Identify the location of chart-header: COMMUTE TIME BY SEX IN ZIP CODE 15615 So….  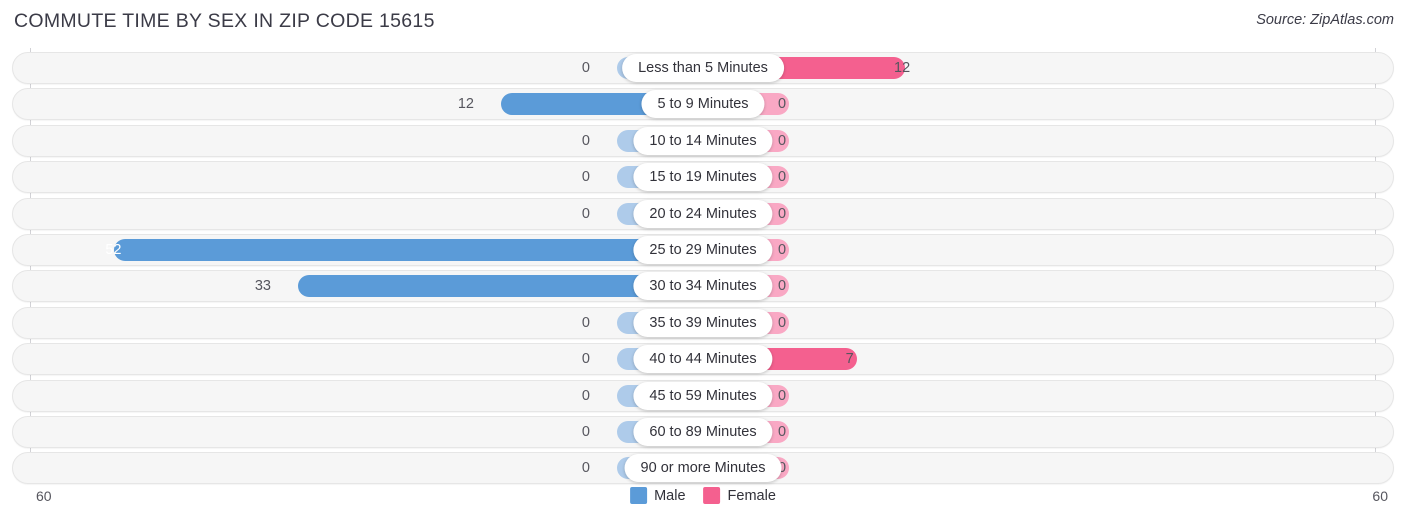
(703, 22).